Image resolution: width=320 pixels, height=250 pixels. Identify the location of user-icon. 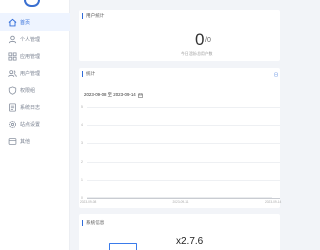
(12, 39).